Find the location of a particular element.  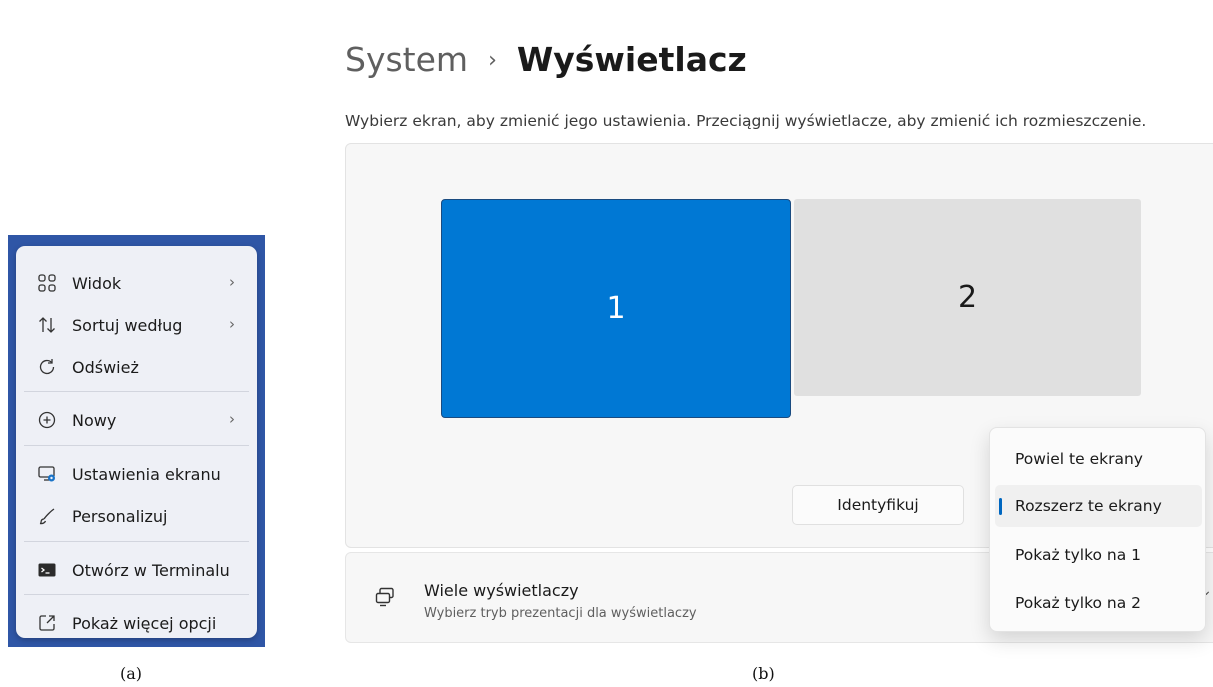

menu-item-new: Nowy › is located at coordinates (136, 420).